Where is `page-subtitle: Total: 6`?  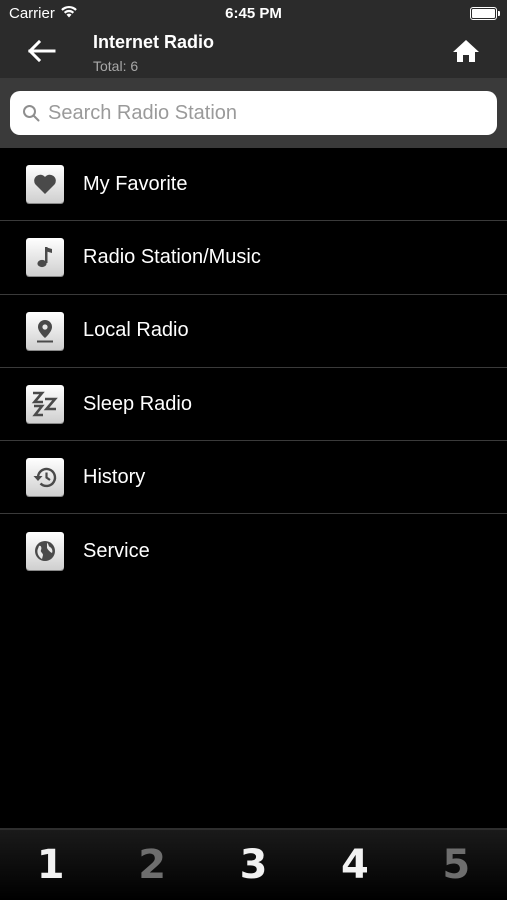 page-subtitle: Total: 6 is located at coordinates (116, 66).